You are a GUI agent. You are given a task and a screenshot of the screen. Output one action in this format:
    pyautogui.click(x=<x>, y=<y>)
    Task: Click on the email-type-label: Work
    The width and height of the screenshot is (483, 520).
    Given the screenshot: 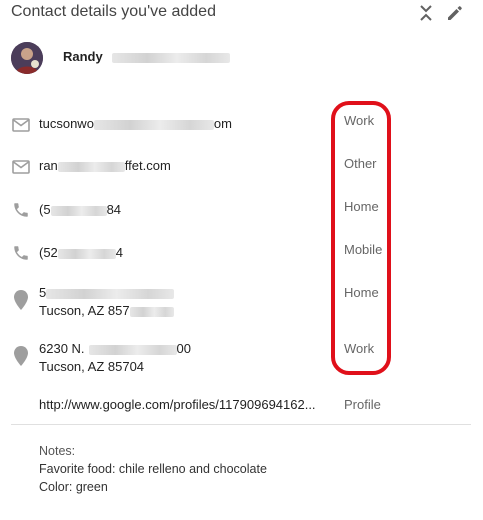 What is the action you would take?
    pyautogui.click(x=359, y=120)
    